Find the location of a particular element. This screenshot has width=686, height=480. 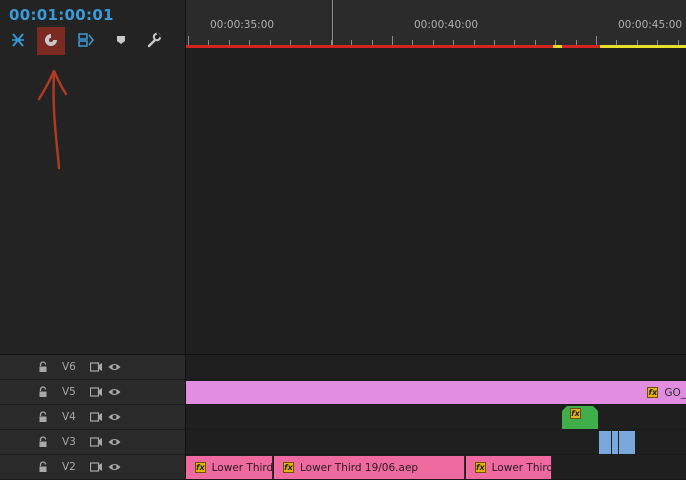

track-header-v5: V5 is located at coordinates (92, 392).